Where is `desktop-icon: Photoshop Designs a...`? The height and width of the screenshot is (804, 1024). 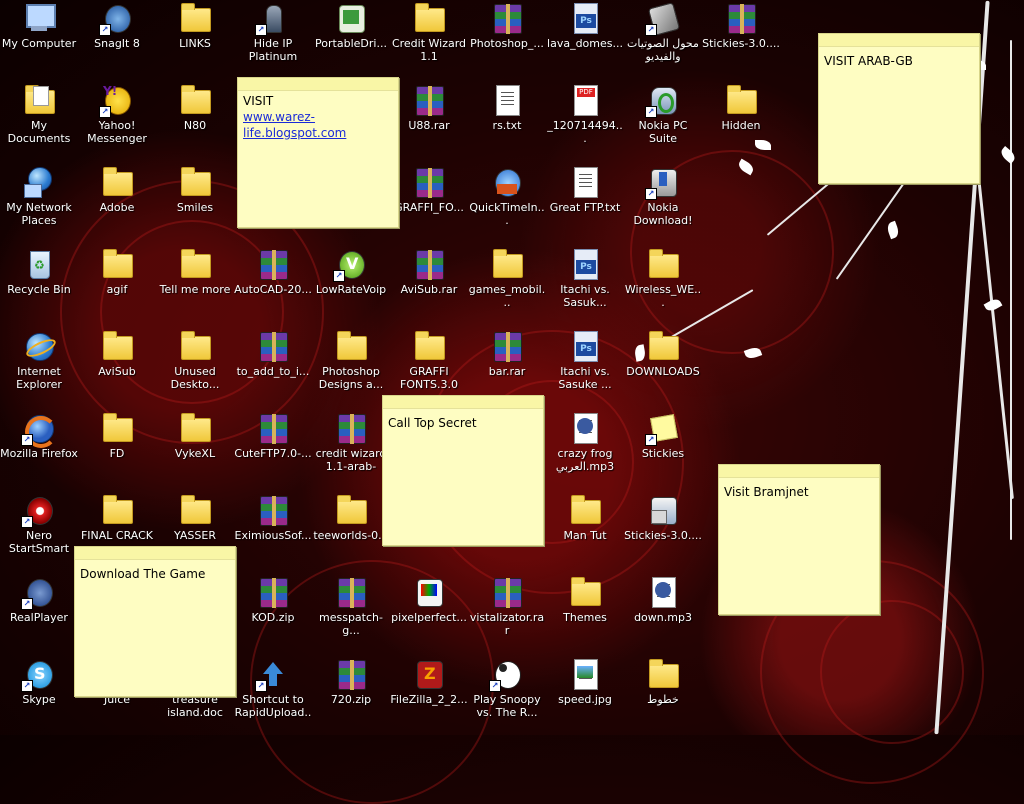 desktop-icon: Photoshop Designs a... is located at coordinates (351, 371).